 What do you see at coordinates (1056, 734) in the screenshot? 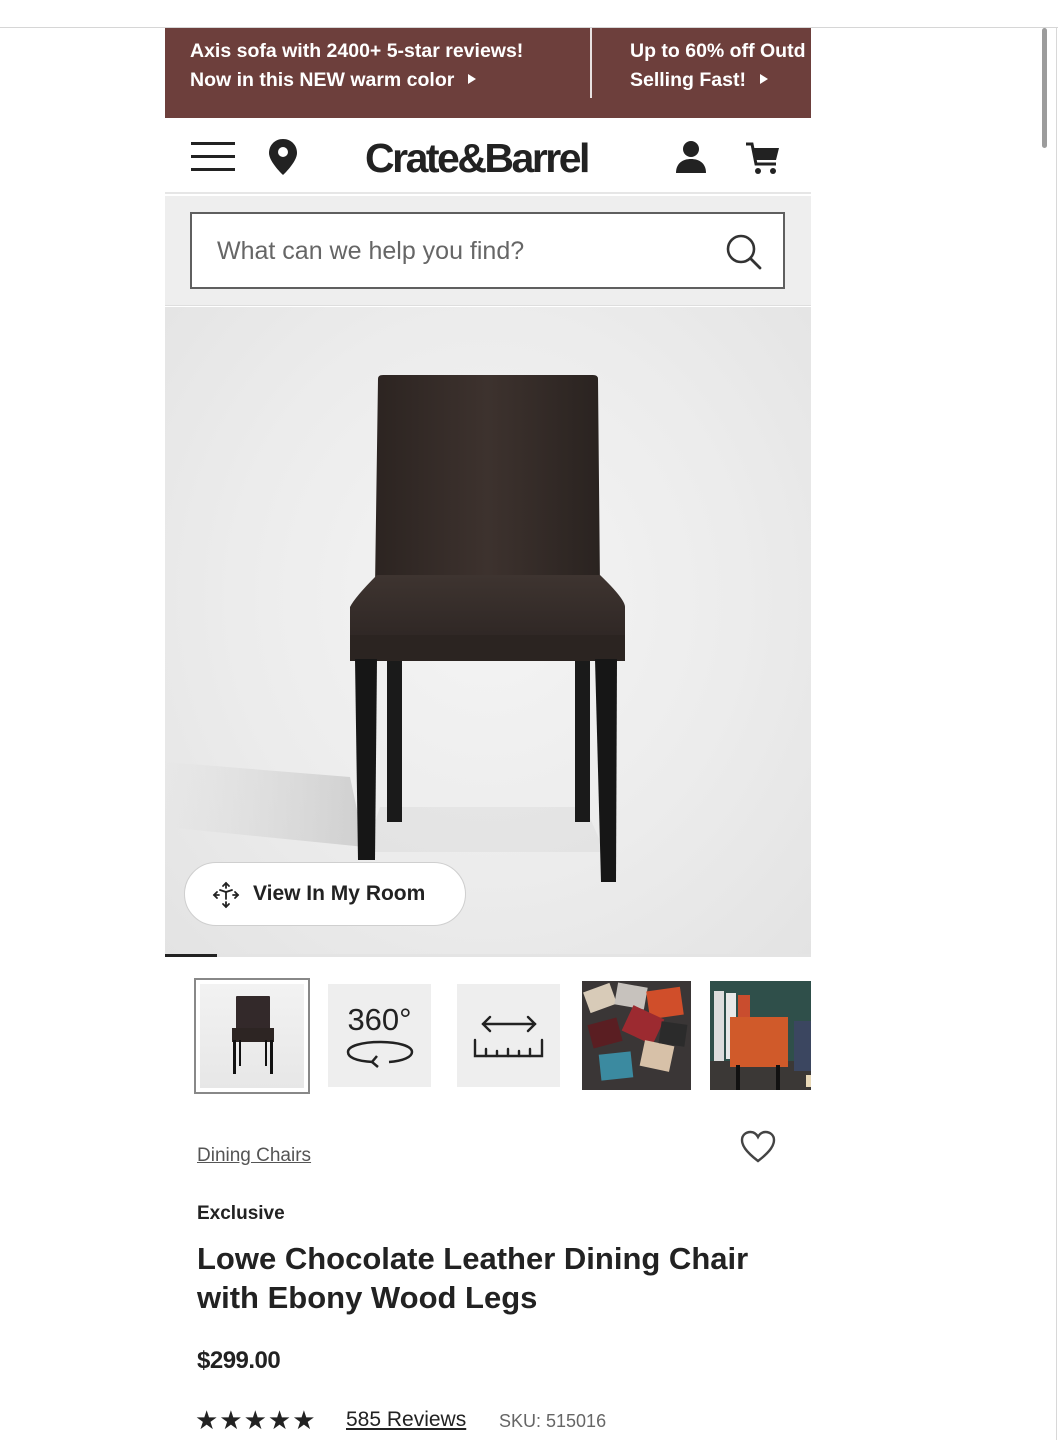
I see `page-edge-divider` at bounding box center [1056, 734].